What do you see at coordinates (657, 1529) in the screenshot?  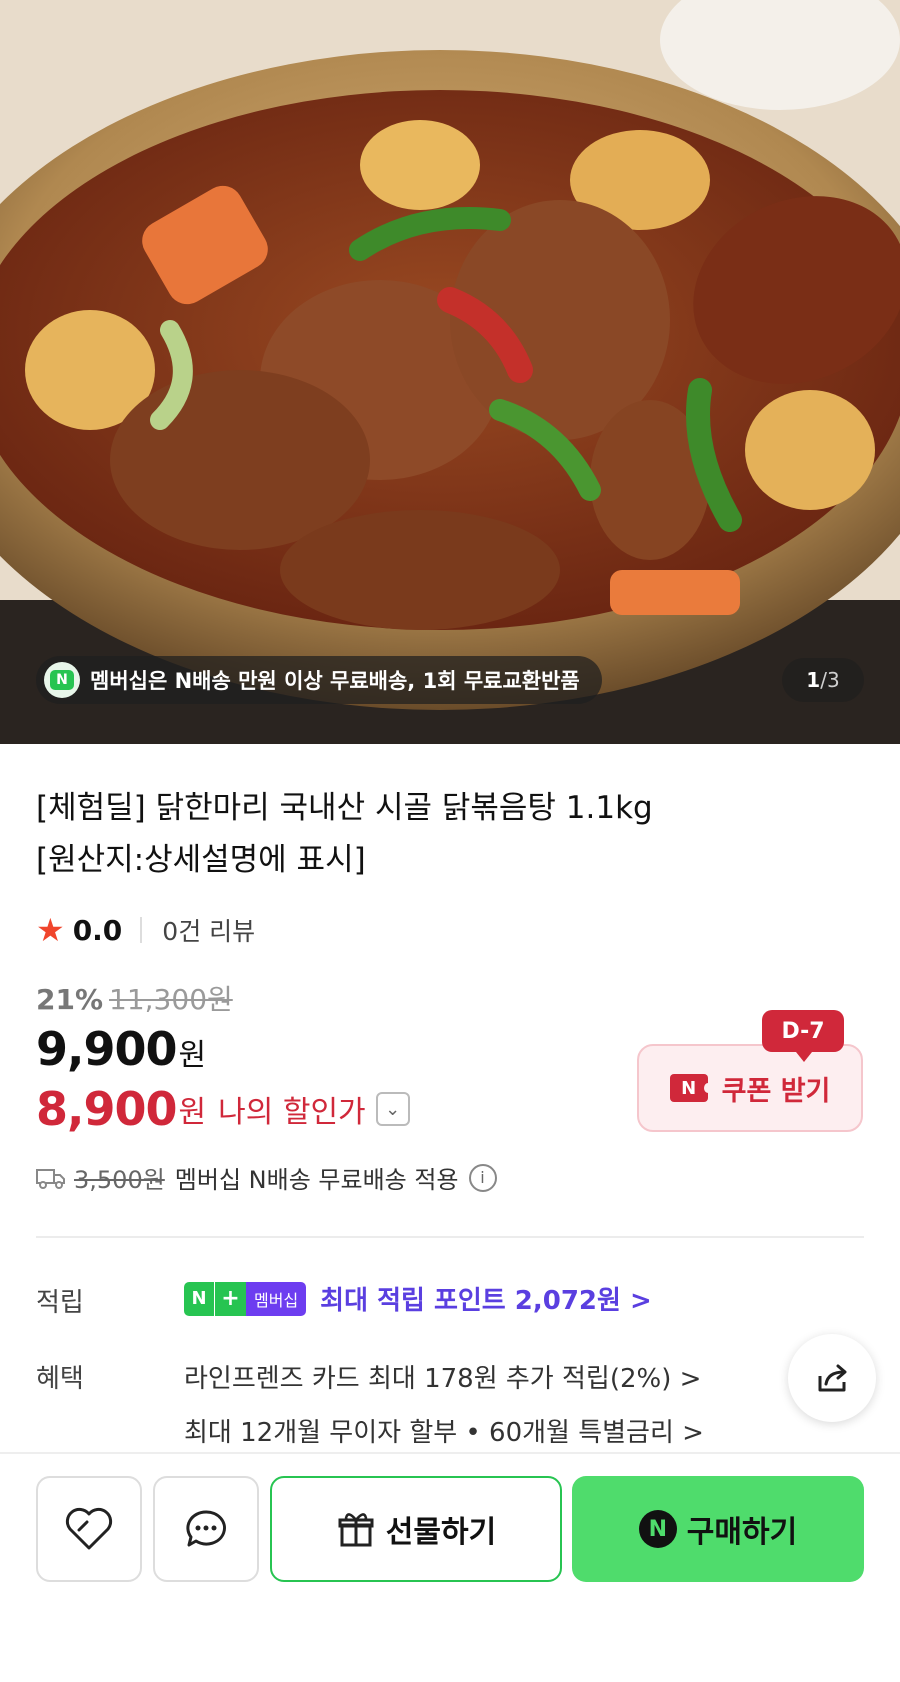 I see `naver-pay-icon: N` at bounding box center [657, 1529].